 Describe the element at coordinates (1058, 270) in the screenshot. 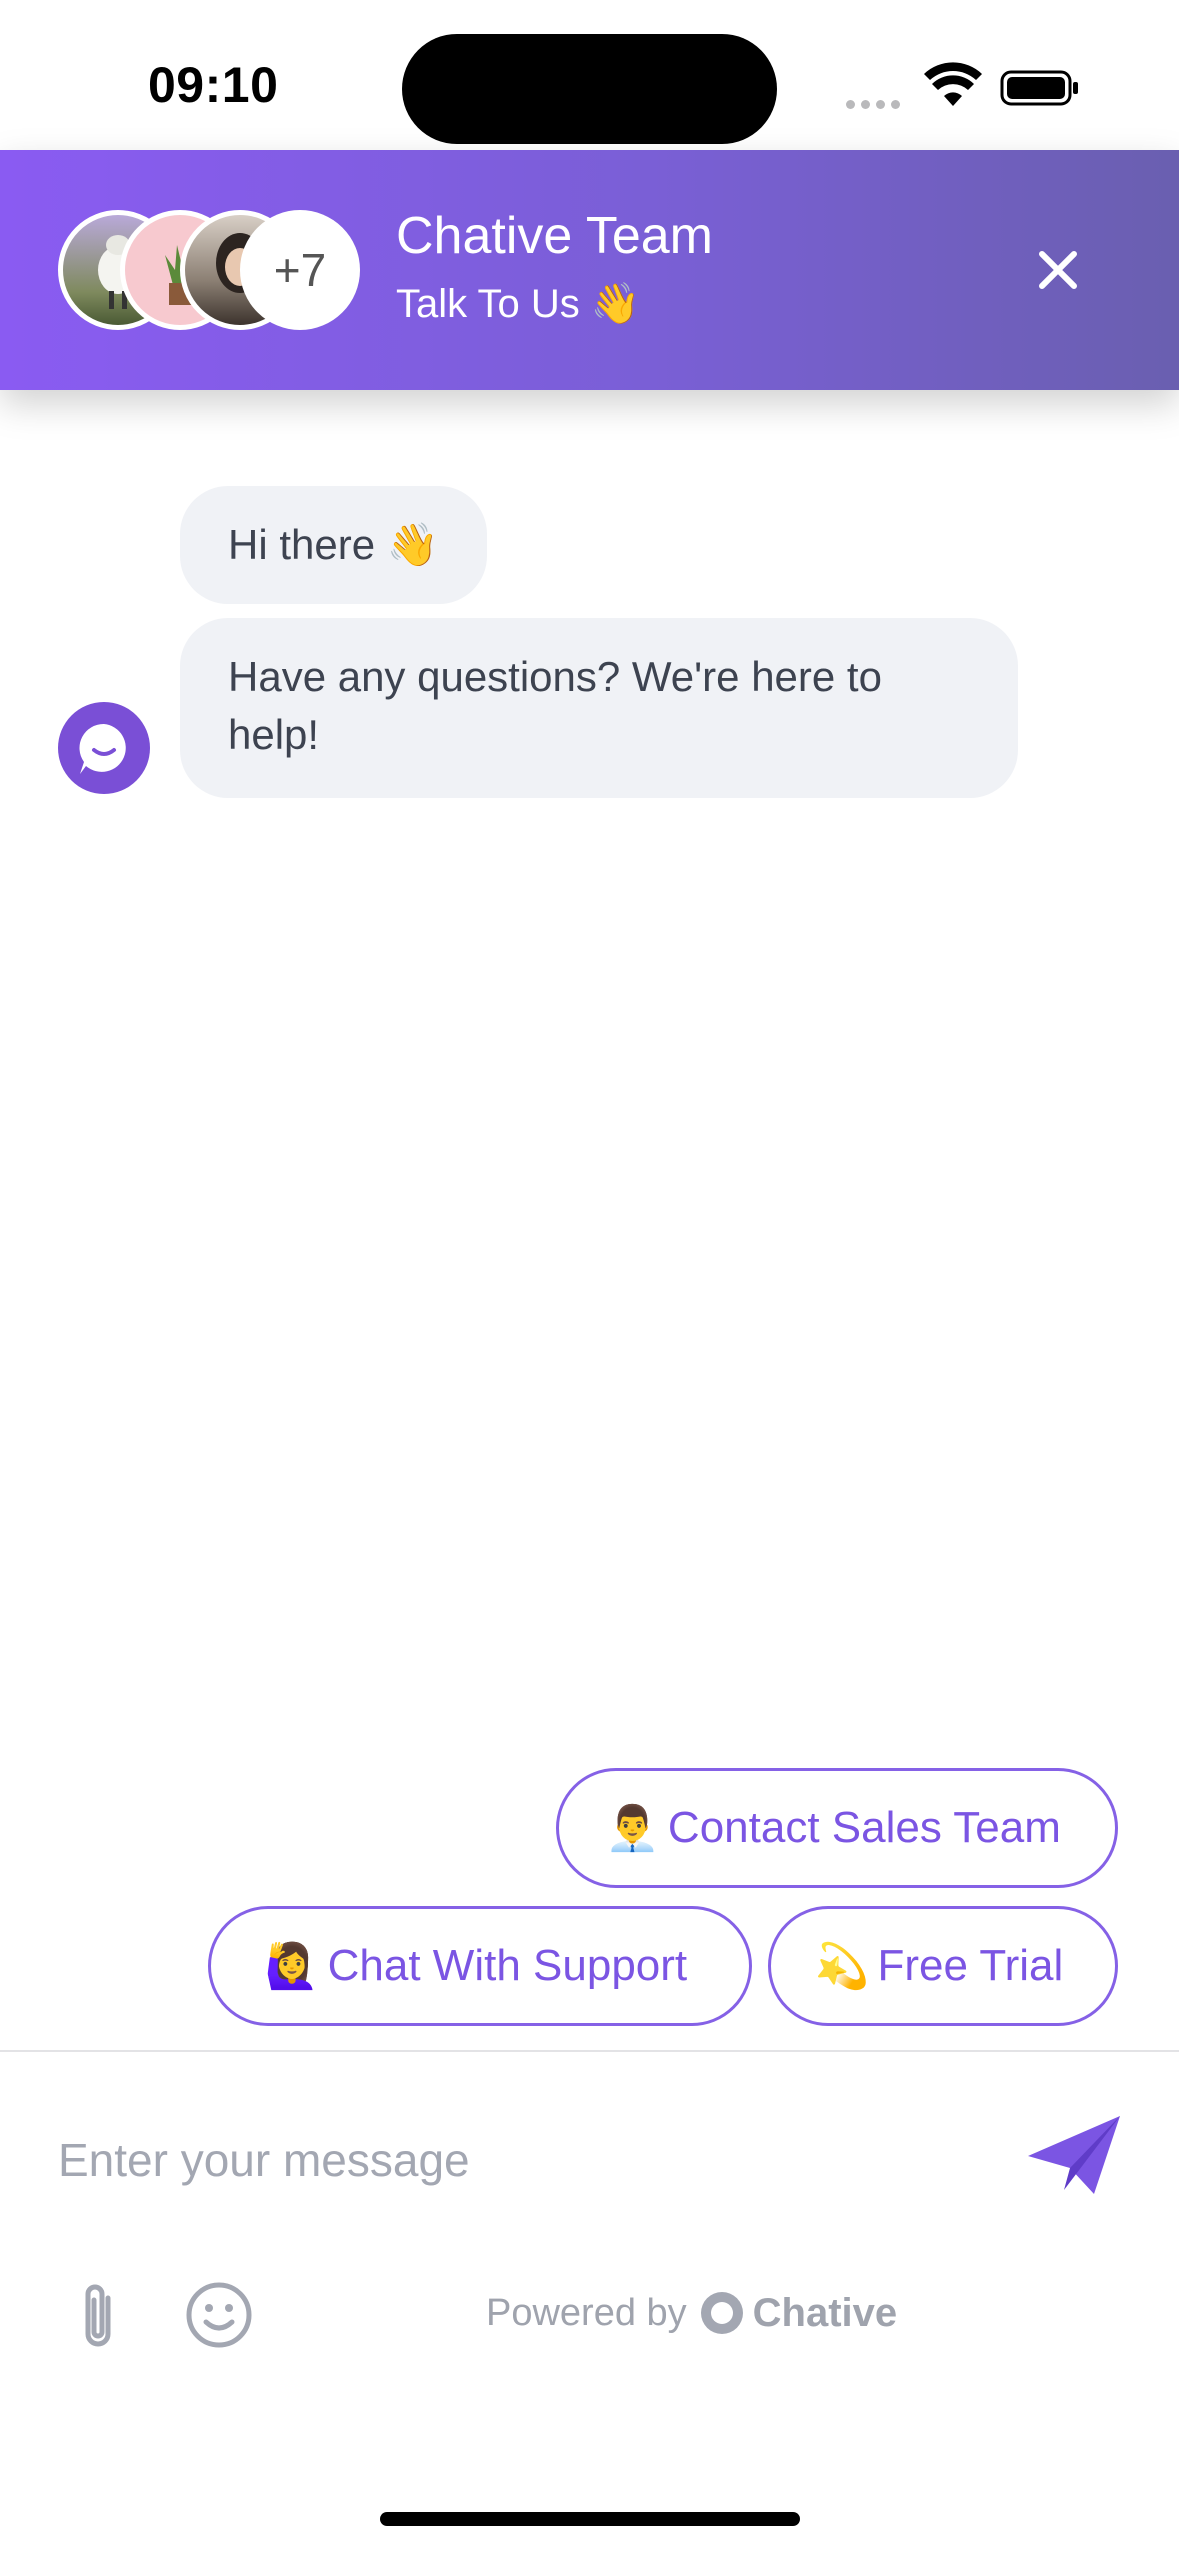

I see `close-icon` at that location.